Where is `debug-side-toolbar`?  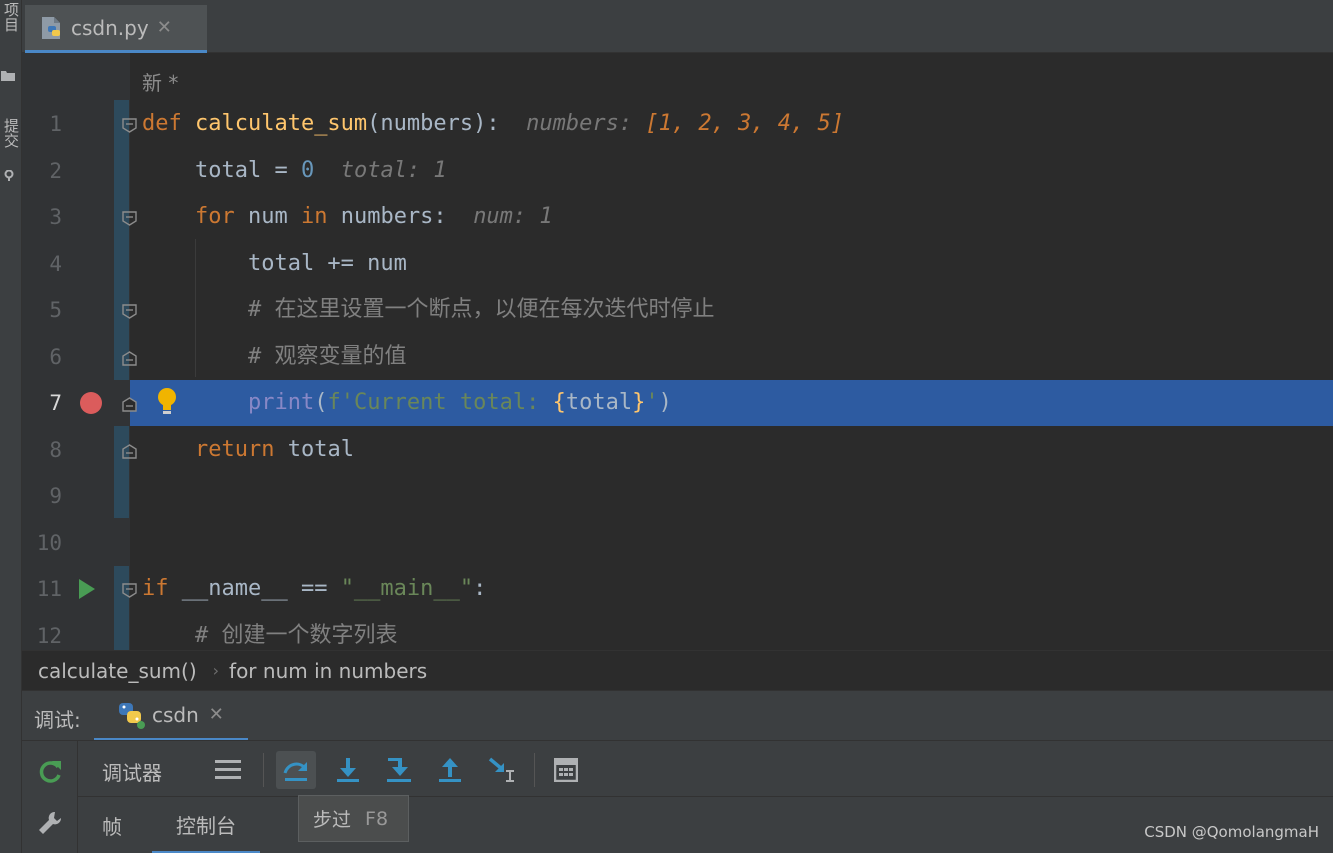
debug-side-toolbar is located at coordinates (50, 797).